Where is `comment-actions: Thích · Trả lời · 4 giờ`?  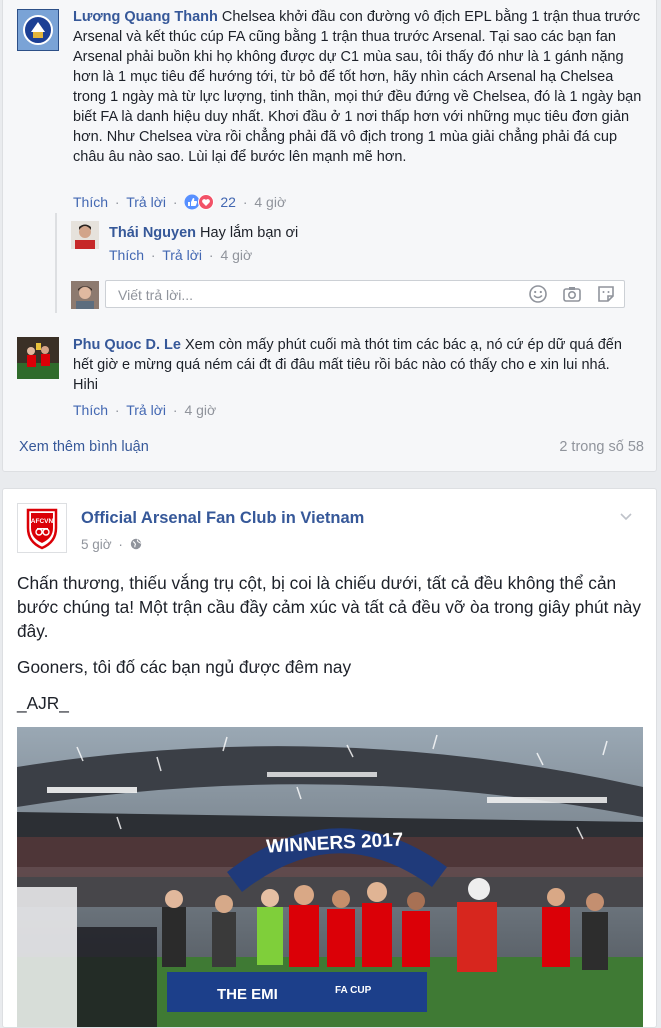 comment-actions: Thích · Trả lời · 4 giờ is located at coordinates (145, 410).